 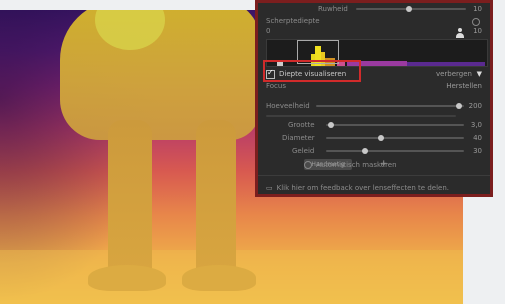 What do you see at coordinates (464, 86) in the screenshot?
I see `reset-button: Herstellen` at bounding box center [464, 86].